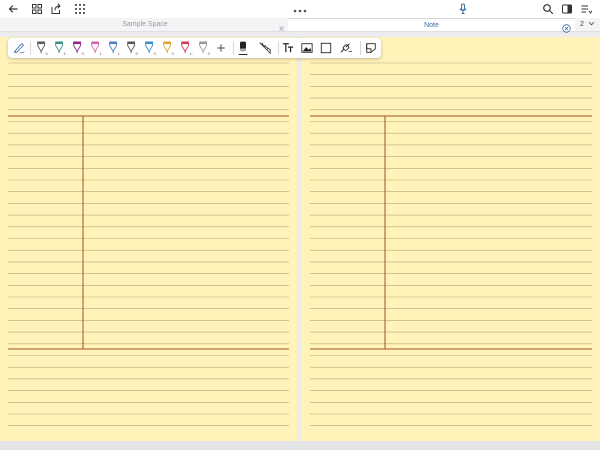  I want to click on more-dots-icon, so click(300, 7).